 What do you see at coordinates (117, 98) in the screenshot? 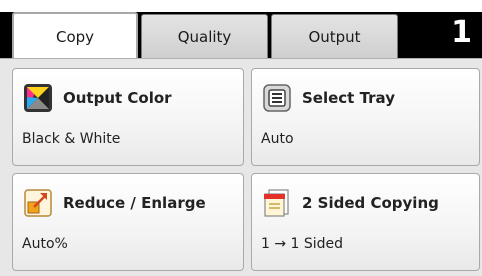
I see `output-color-title: Output Color` at bounding box center [117, 98].